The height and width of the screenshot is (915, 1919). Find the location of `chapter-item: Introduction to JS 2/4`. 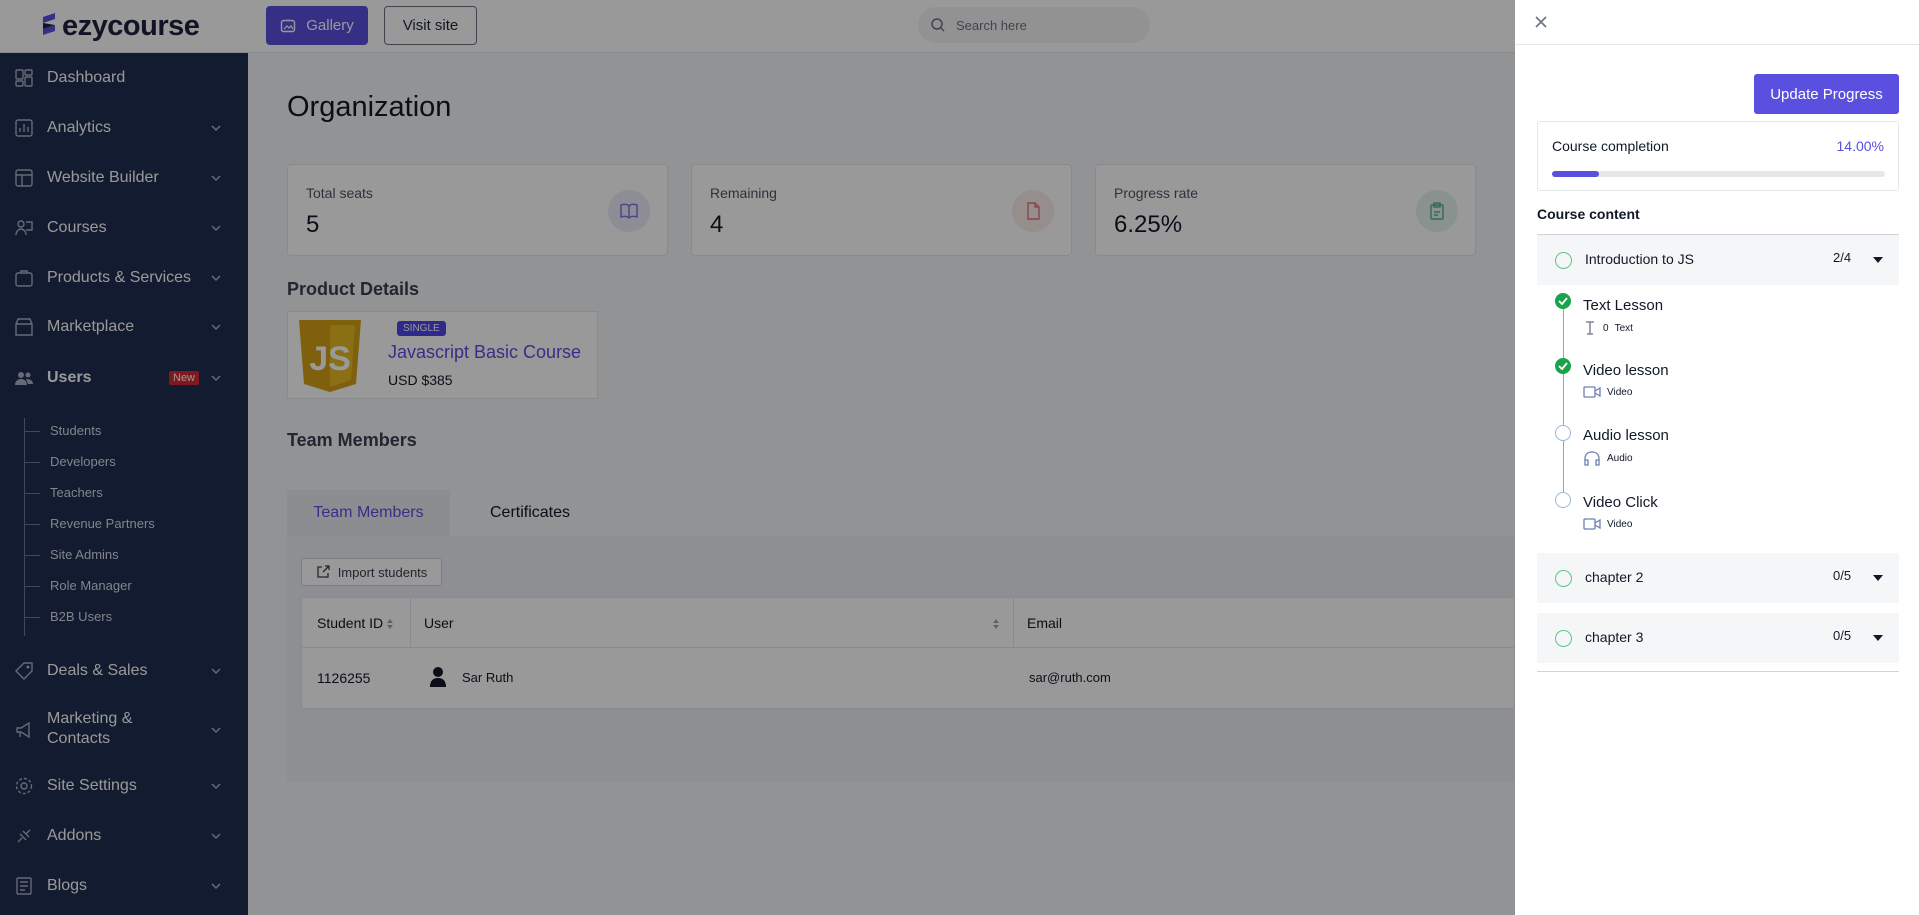

chapter-item: Introduction to JS 2/4 is located at coordinates (1718, 260).